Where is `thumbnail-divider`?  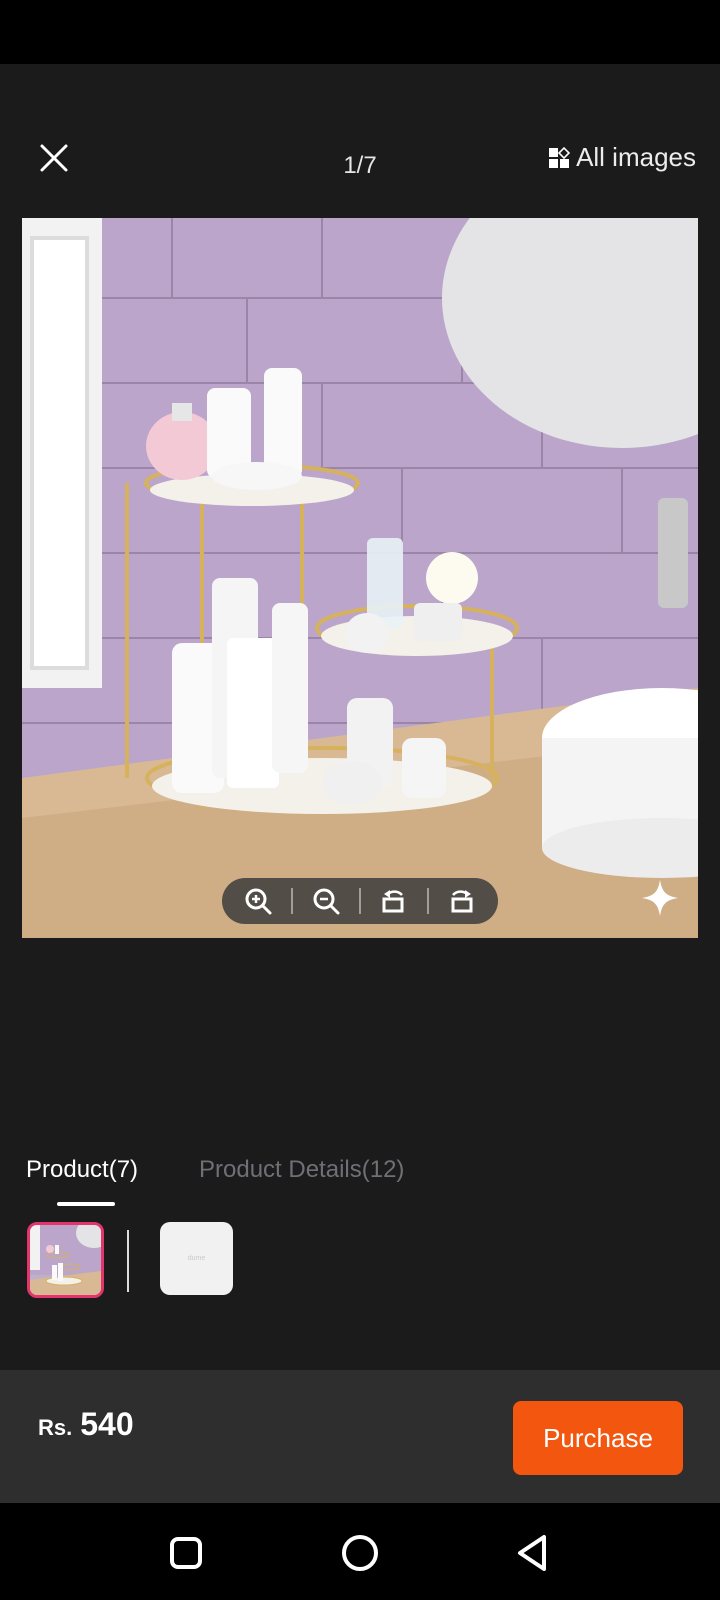 thumbnail-divider is located at coordinates (128, 1261).